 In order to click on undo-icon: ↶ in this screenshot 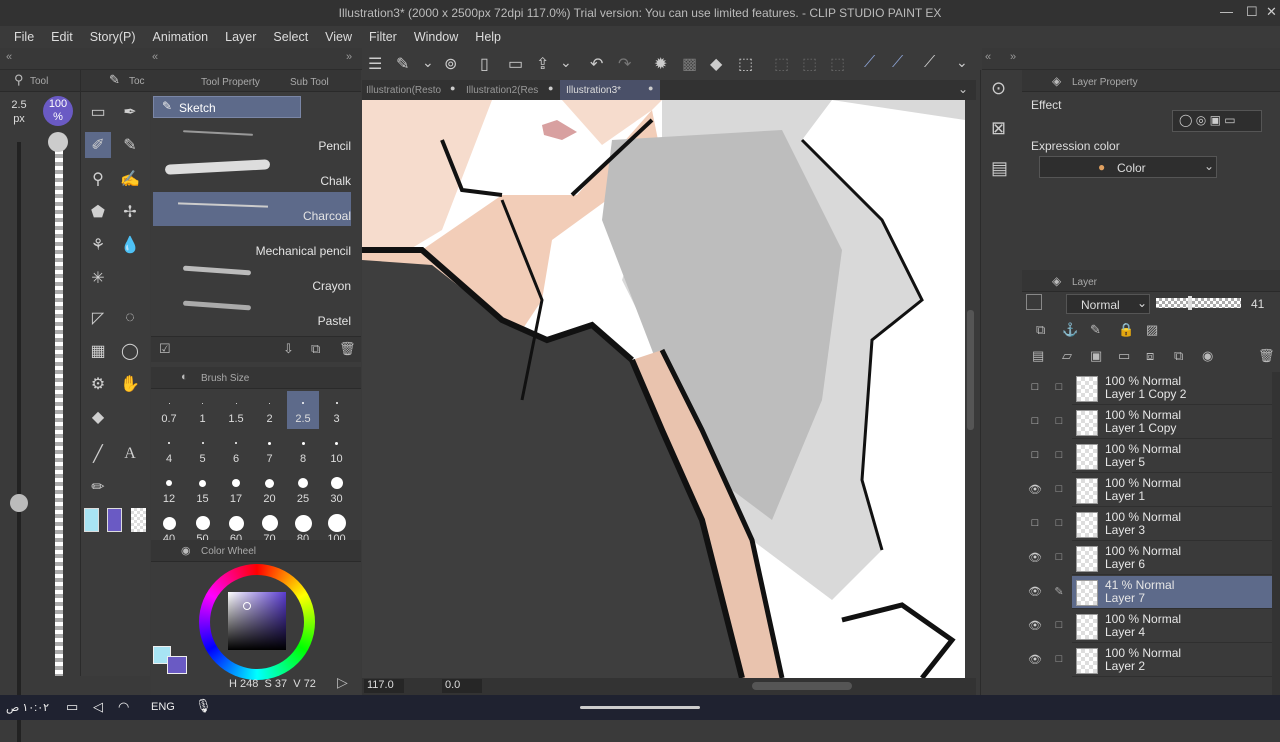, I will do `click(596, 64)`.